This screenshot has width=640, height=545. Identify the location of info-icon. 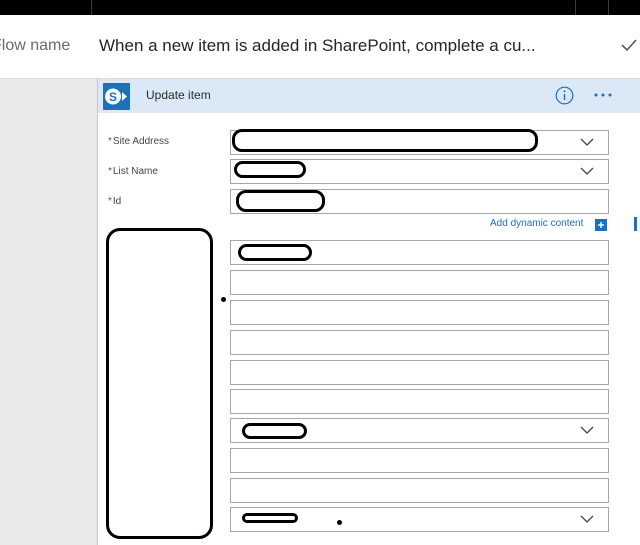
(564, 95).